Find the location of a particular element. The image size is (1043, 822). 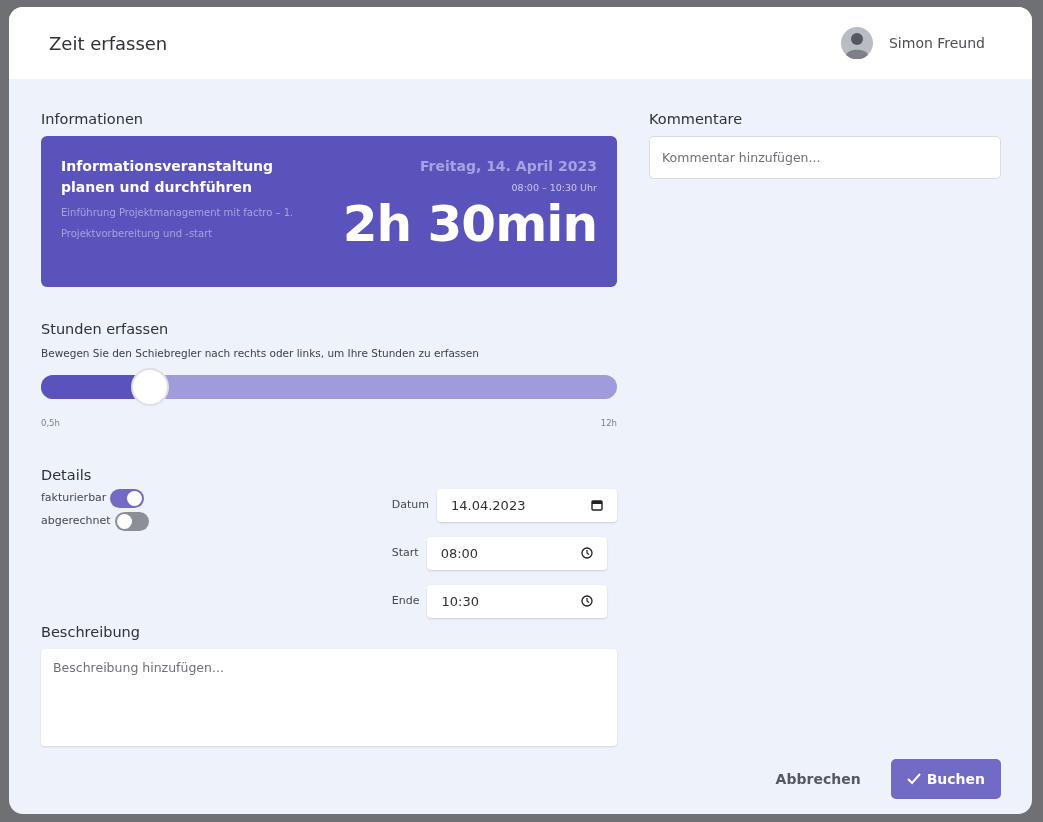

time-field: 08:00 is located at coordinates (516, 553).